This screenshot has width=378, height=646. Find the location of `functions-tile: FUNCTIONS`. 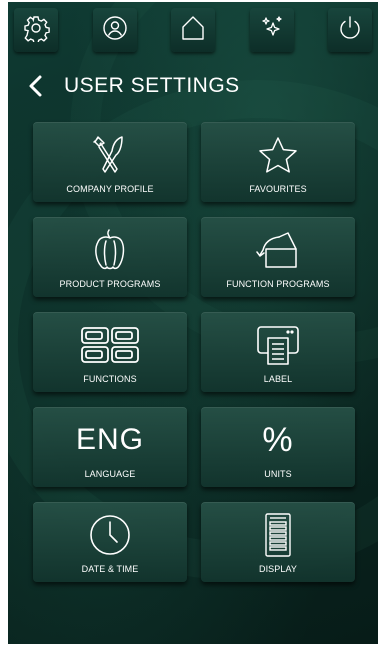

functions-tile: FUNCTIONS is located at coordinates (110, 352).